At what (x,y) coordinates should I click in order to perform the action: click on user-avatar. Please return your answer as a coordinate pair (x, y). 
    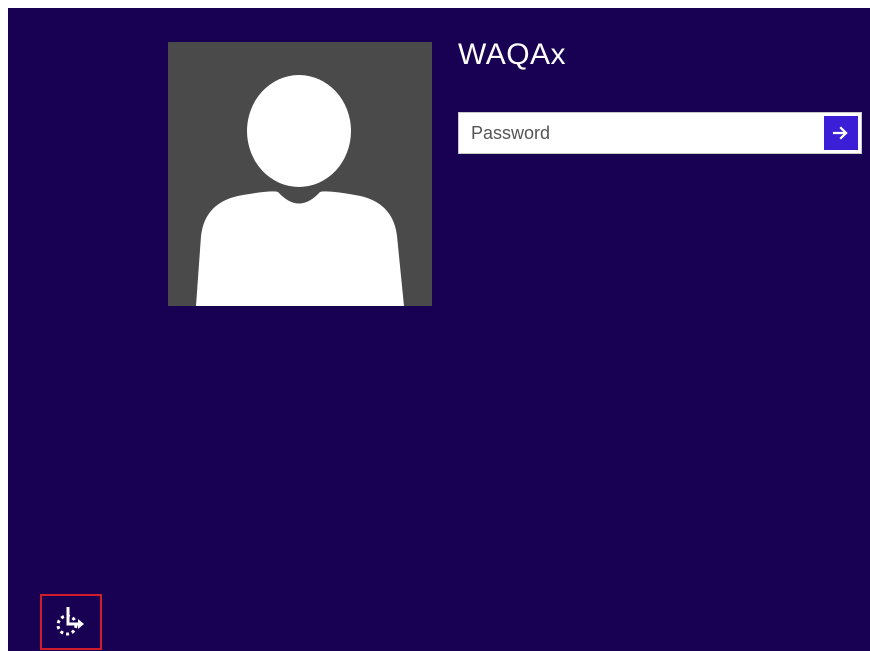
    Looking at the image, I should click on (300, 174).